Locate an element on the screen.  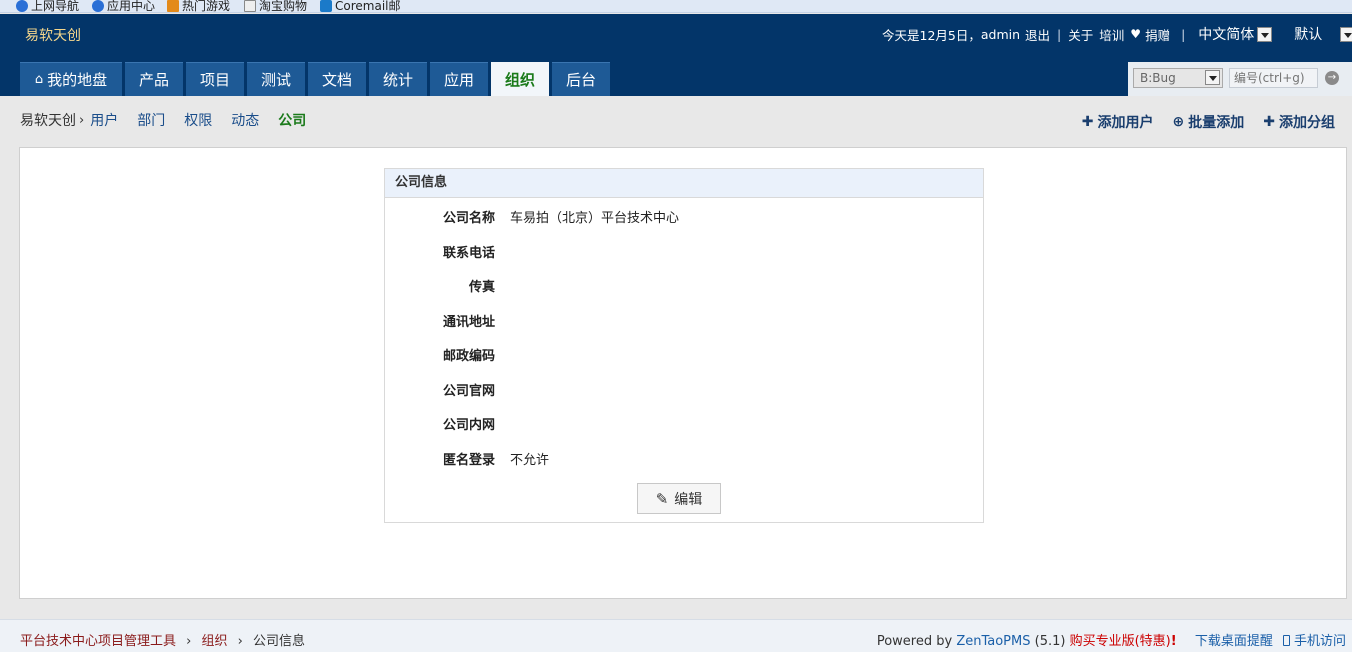
ie-icon is located at coordinates (22, 6).